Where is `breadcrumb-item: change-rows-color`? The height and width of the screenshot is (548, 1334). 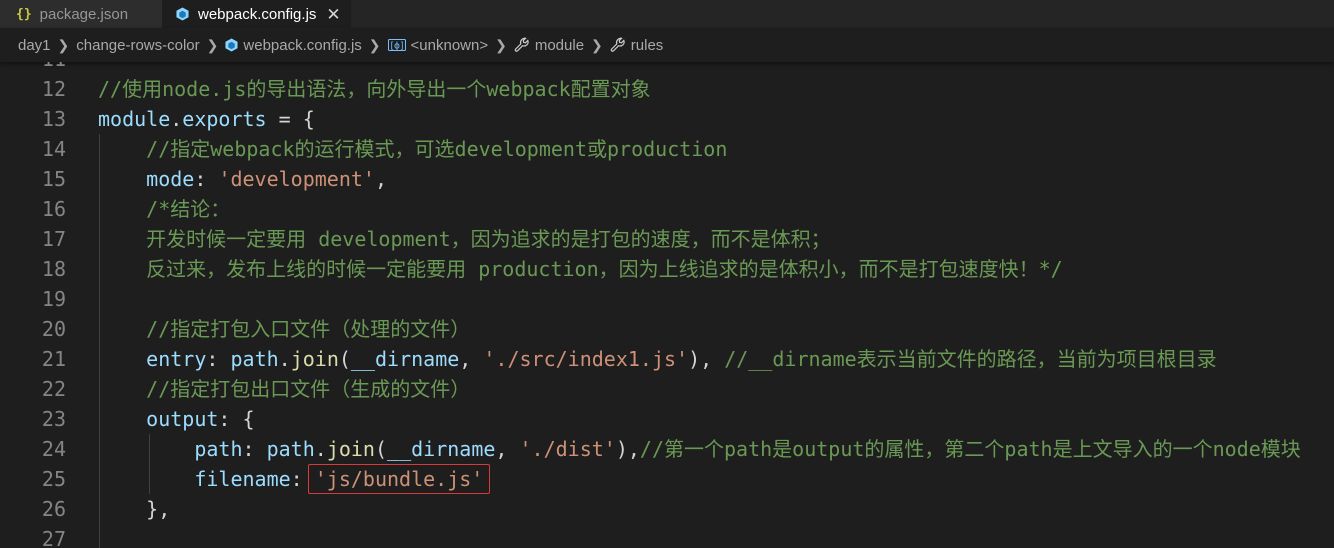
breadcrumb-item: change-rows-color is located at coordinates (137, 45).